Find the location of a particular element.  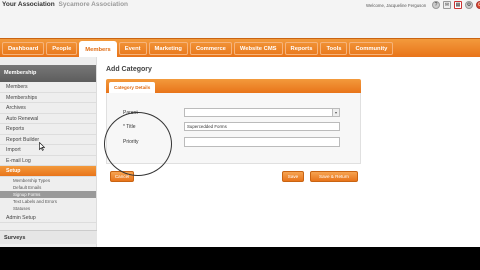

nav-community: Community is located at coordinates (371, 48).